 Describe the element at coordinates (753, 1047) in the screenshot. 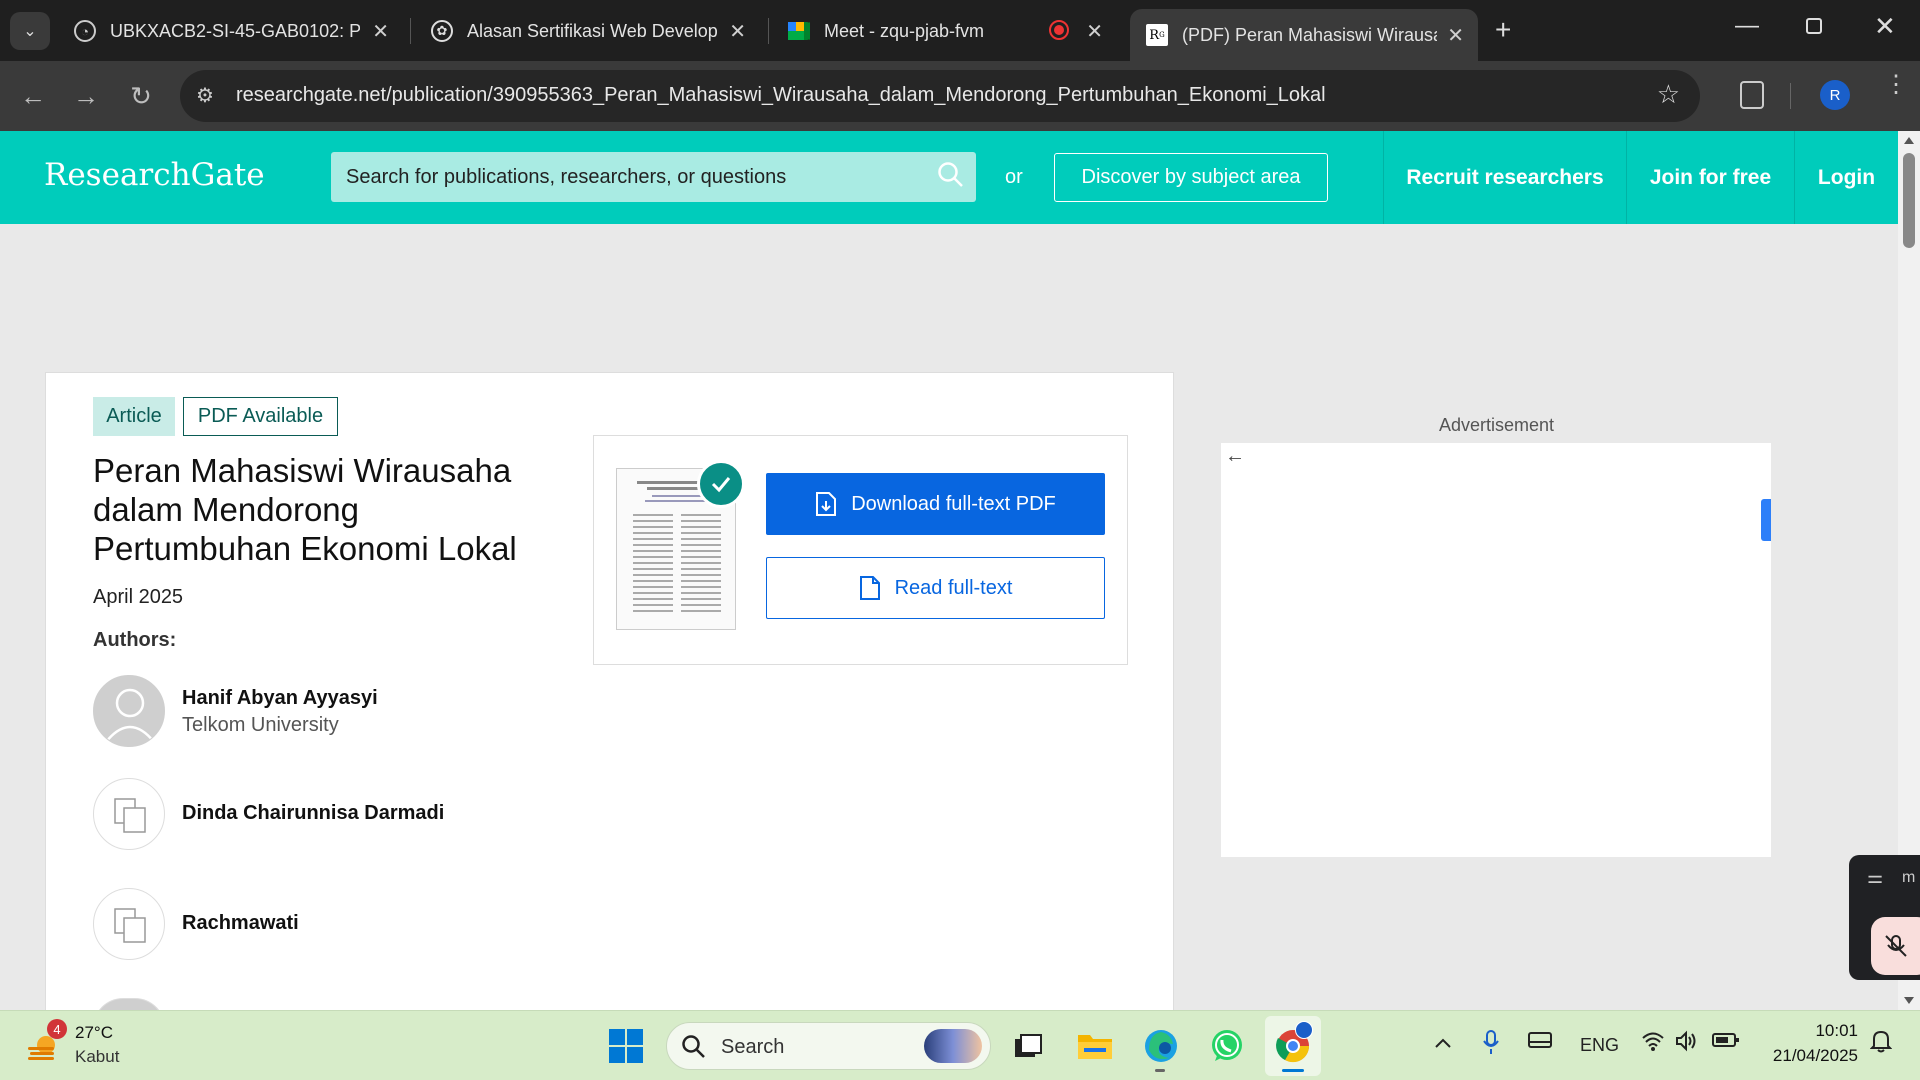

I see `taskbar-search-label: Search` at that location.